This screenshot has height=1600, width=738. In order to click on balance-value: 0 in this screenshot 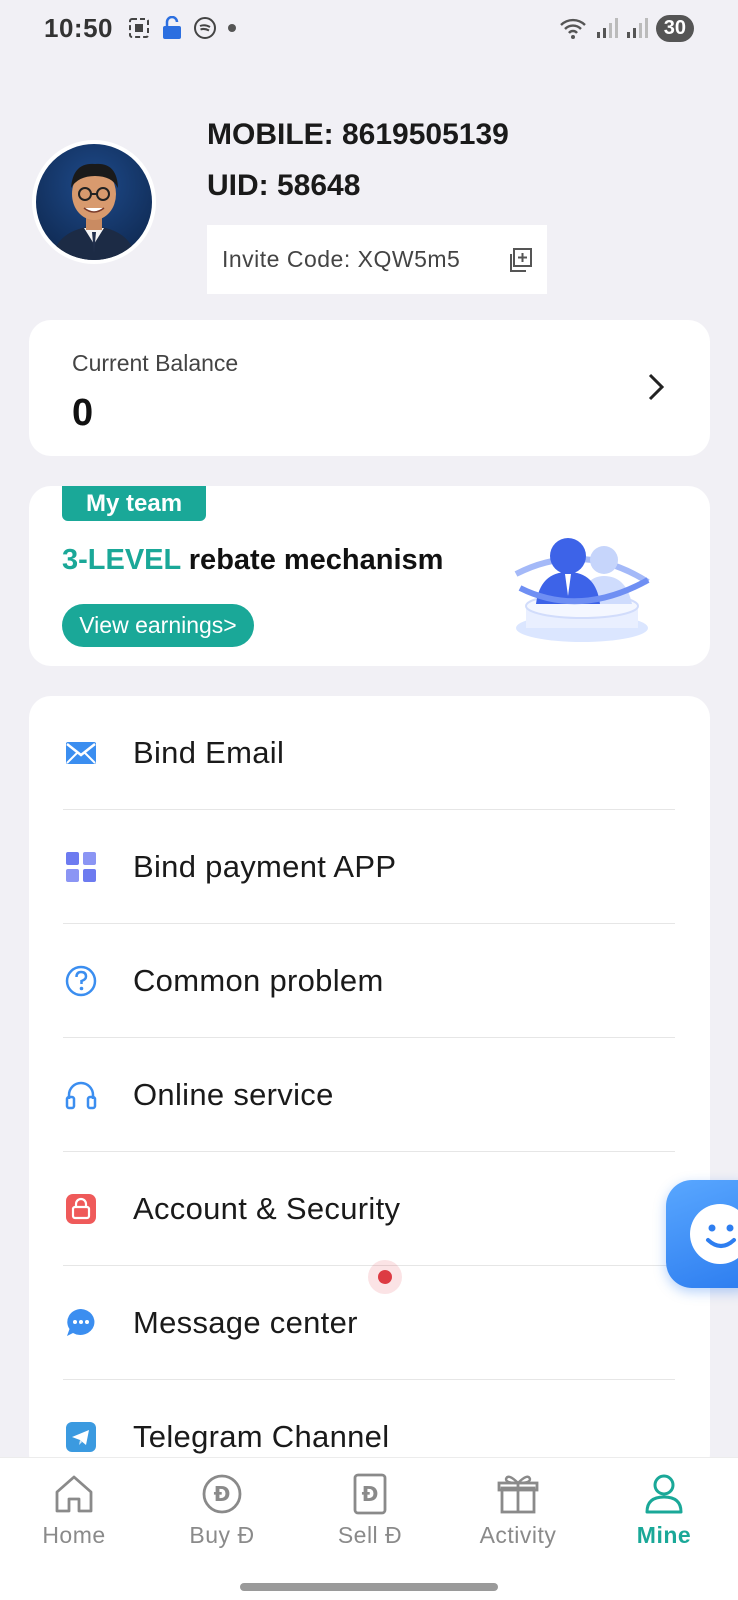, I will do `click(83, 413)`.